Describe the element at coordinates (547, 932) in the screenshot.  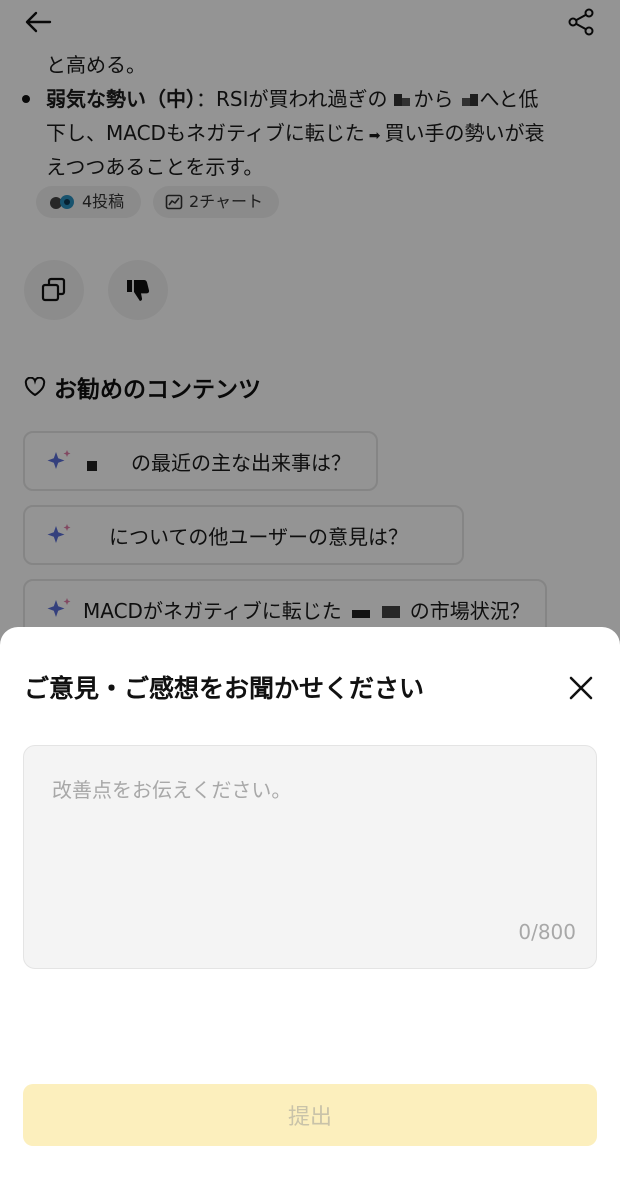
I see `character-counter: 0/800` at that location.